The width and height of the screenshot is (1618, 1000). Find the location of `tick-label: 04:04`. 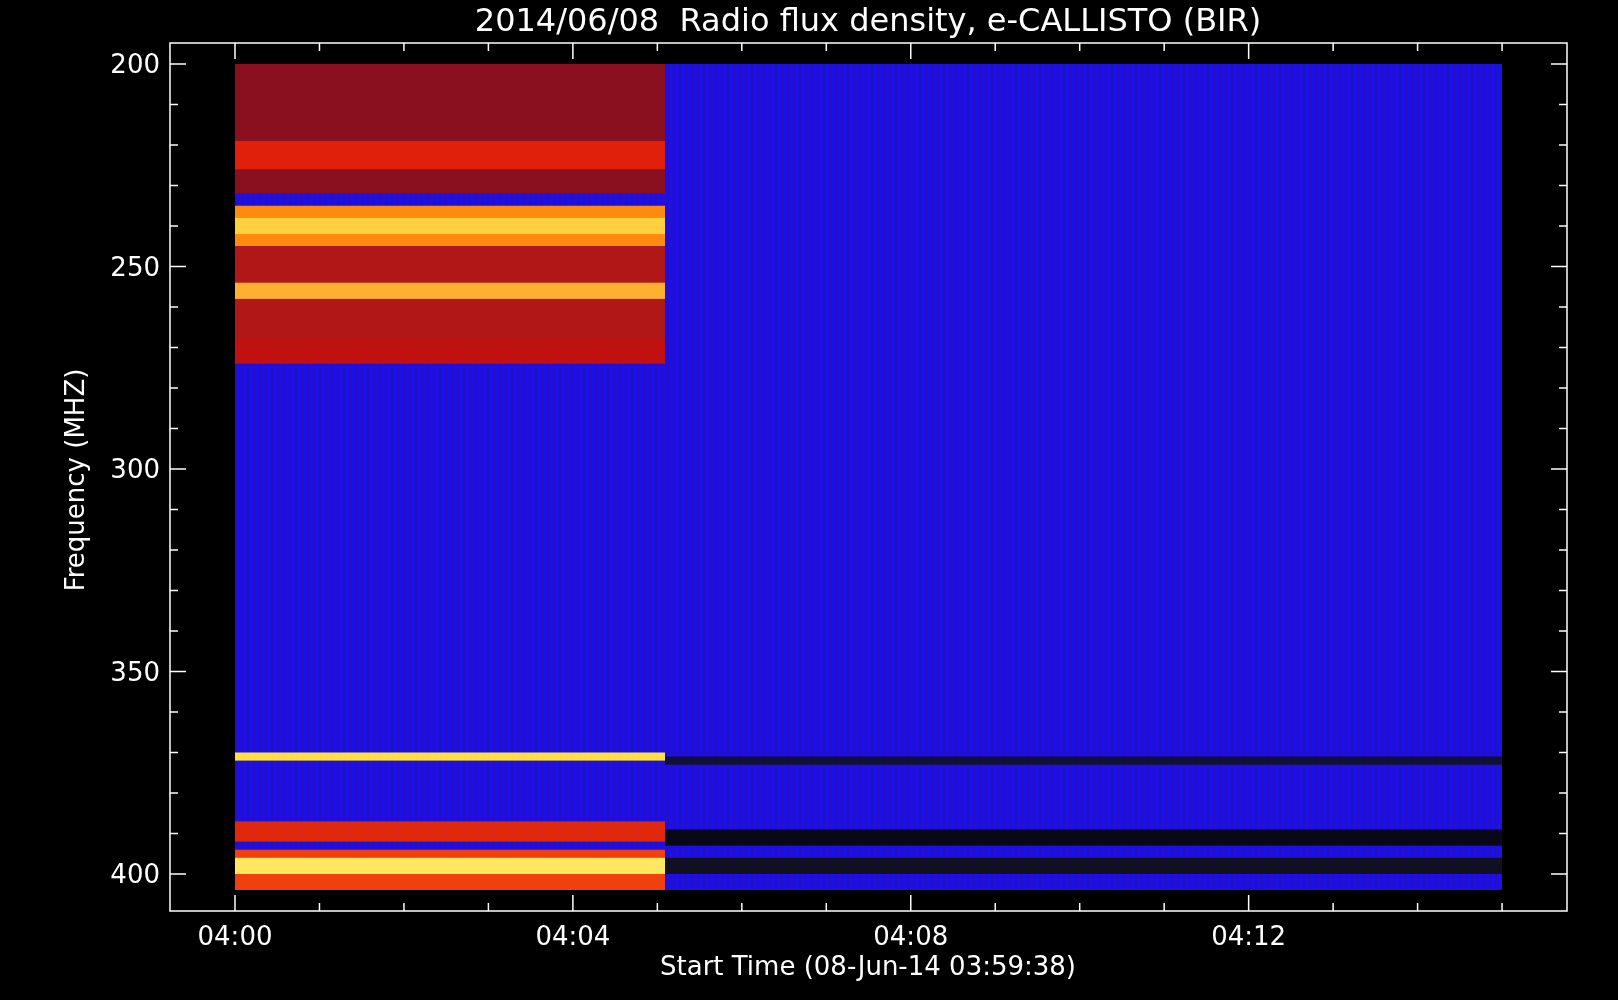

tick-label: 04:04 is located at coordinates (573, 936).